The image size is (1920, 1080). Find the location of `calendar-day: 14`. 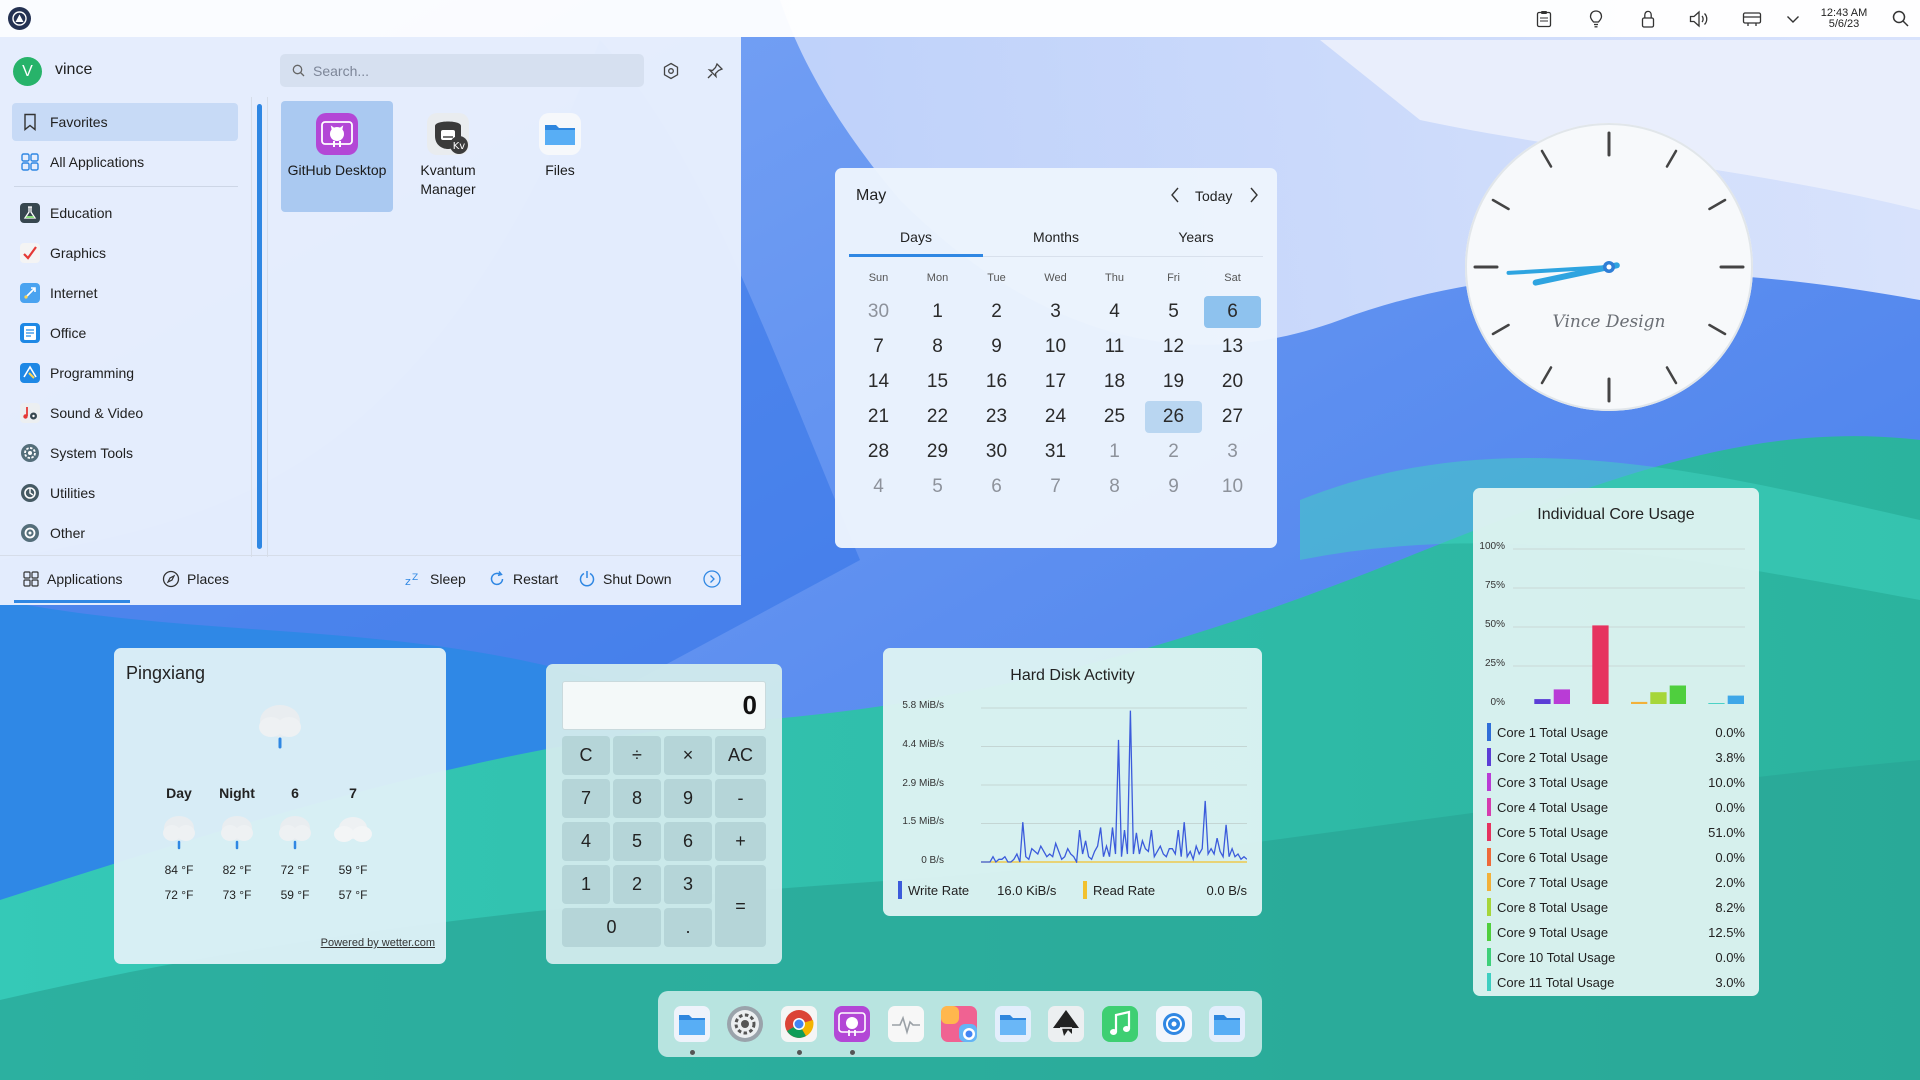

calendar-day: 14 is located at coordinates (878, 382).